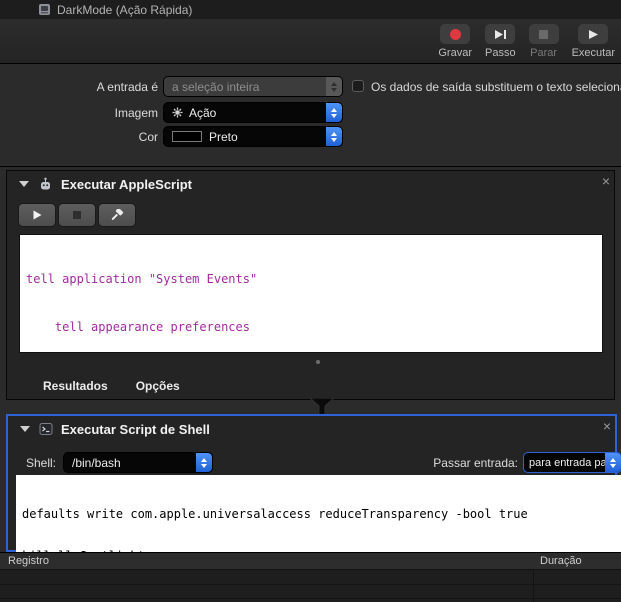 The width and height of the screenshot is (621, 602). What do you see at coordinates (358, 86) in the screenshot?
I see `output-replace-checkbox` at bounding box center [358, 86].